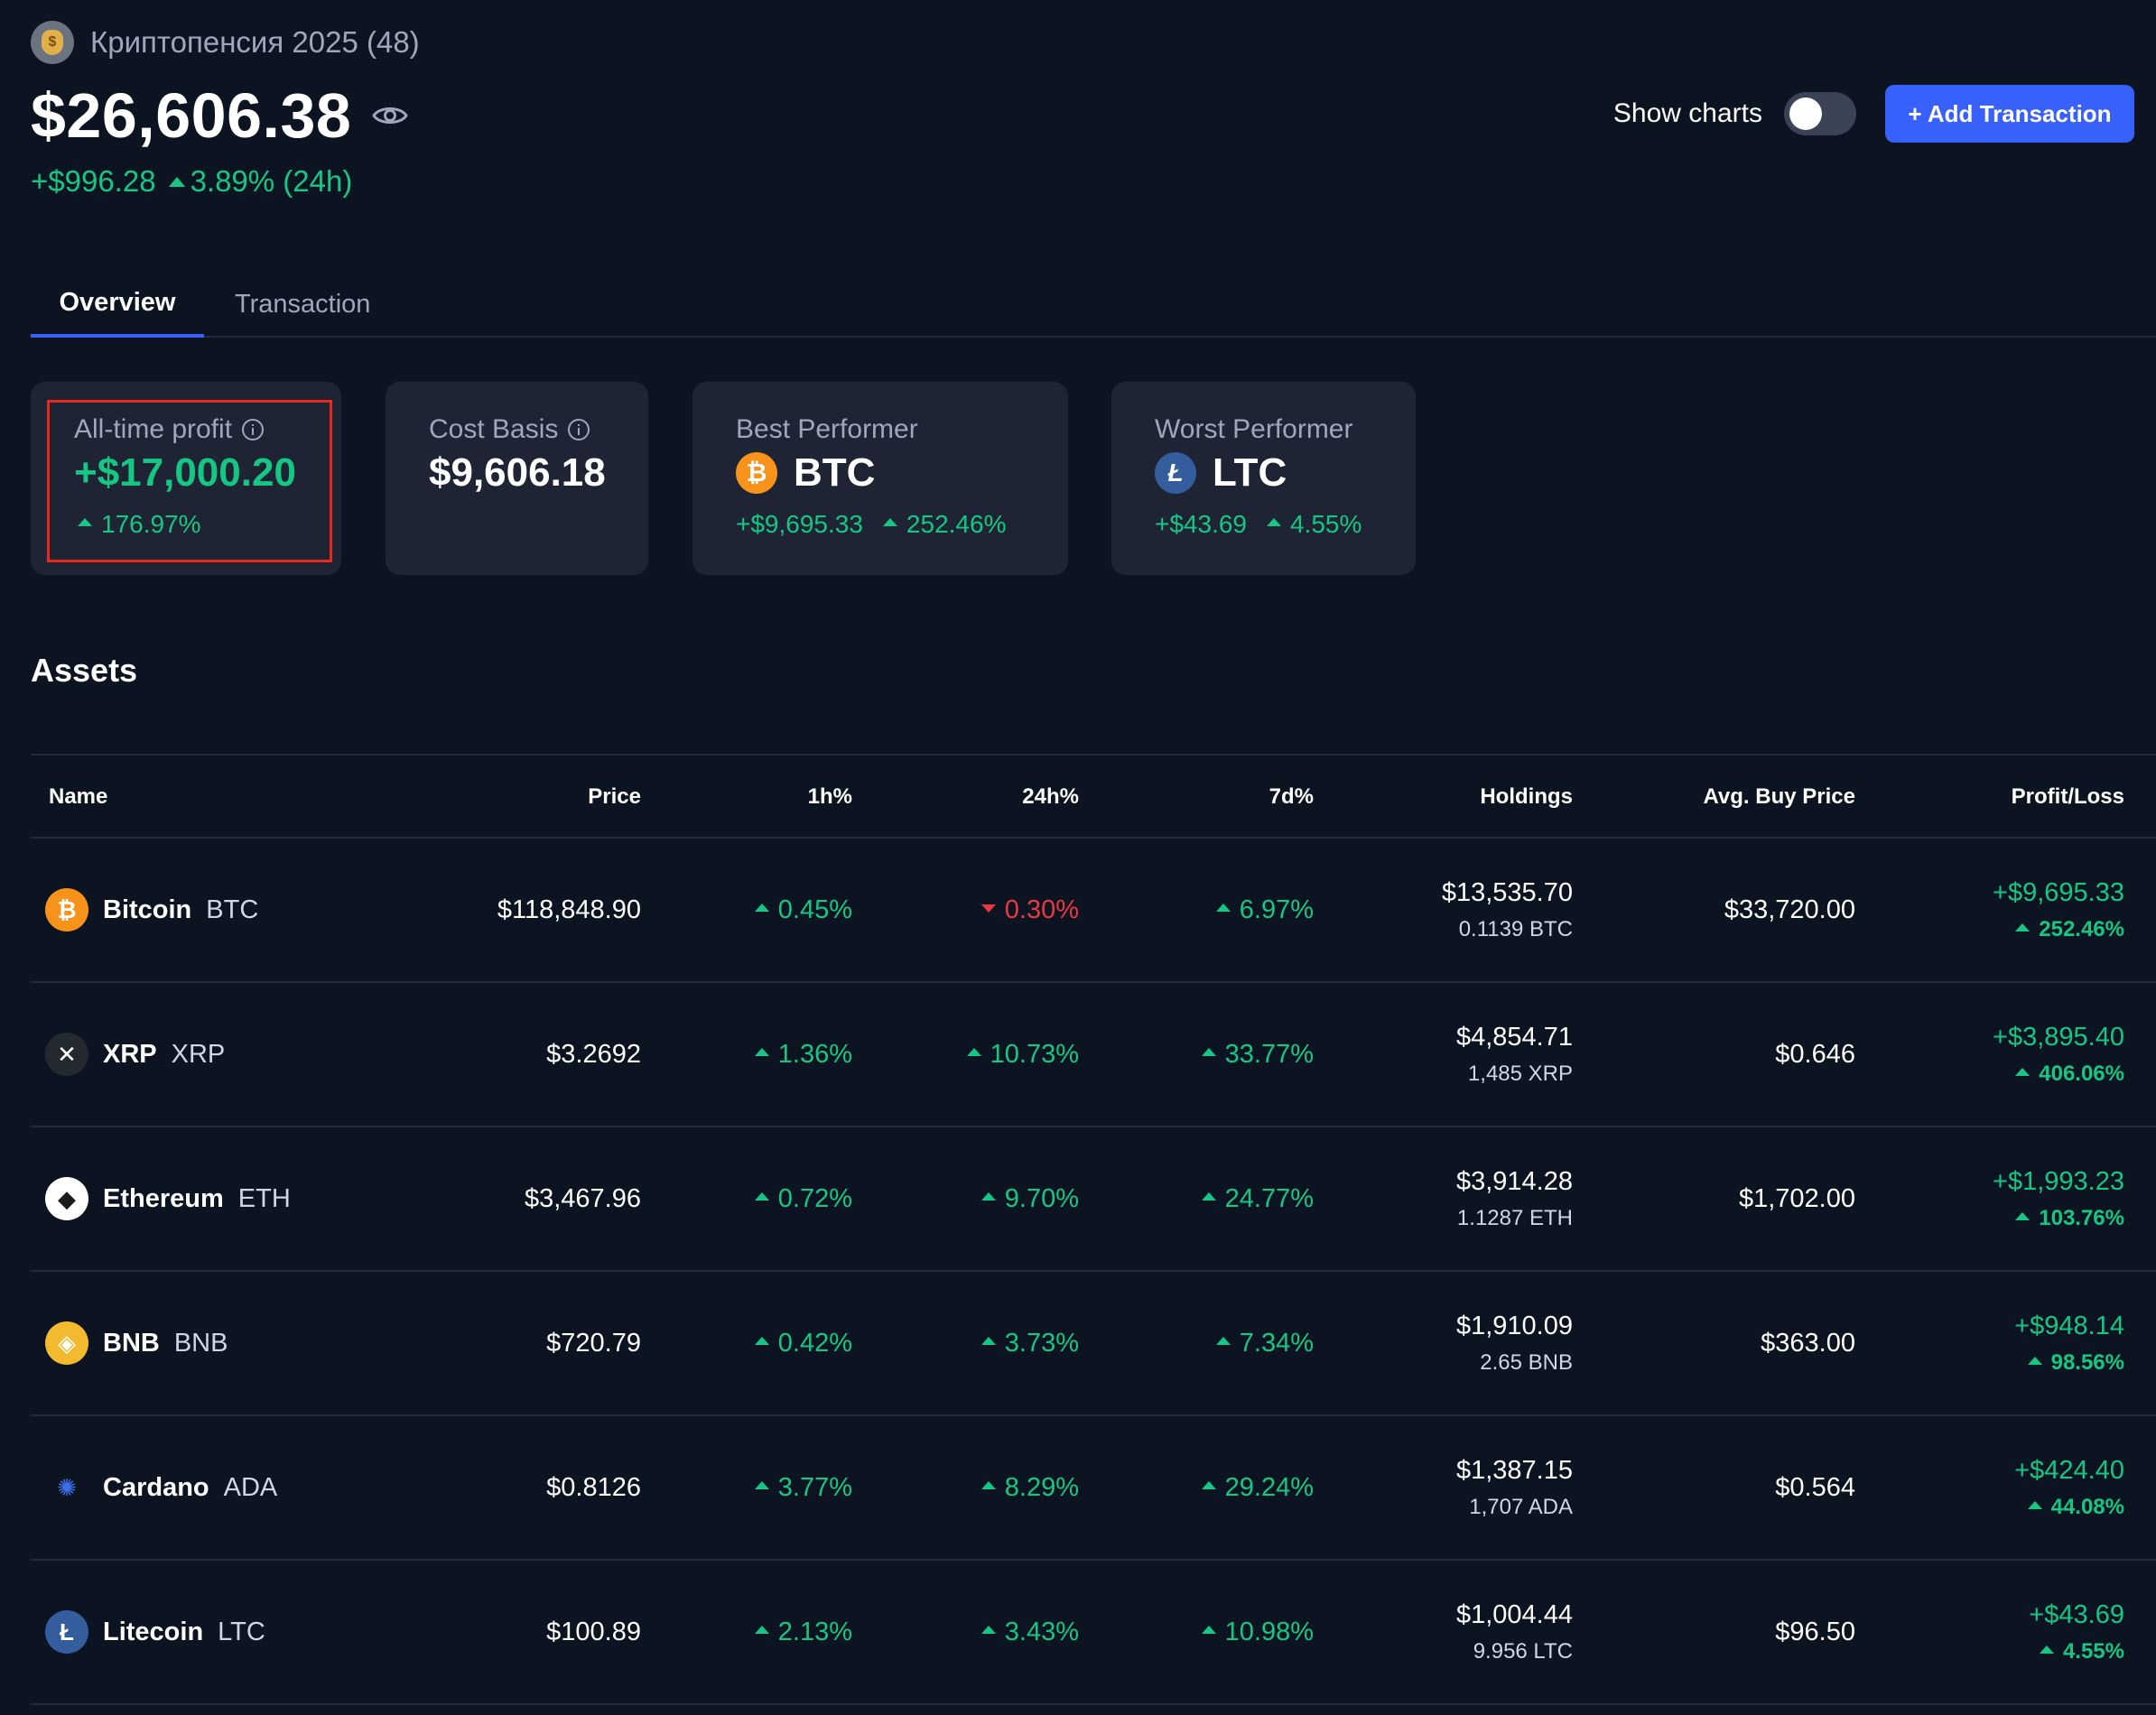  Describe the element at coordinates (799, 524) in the screenshot. I see `best-performer-abs: +$9,695.33` at that location.